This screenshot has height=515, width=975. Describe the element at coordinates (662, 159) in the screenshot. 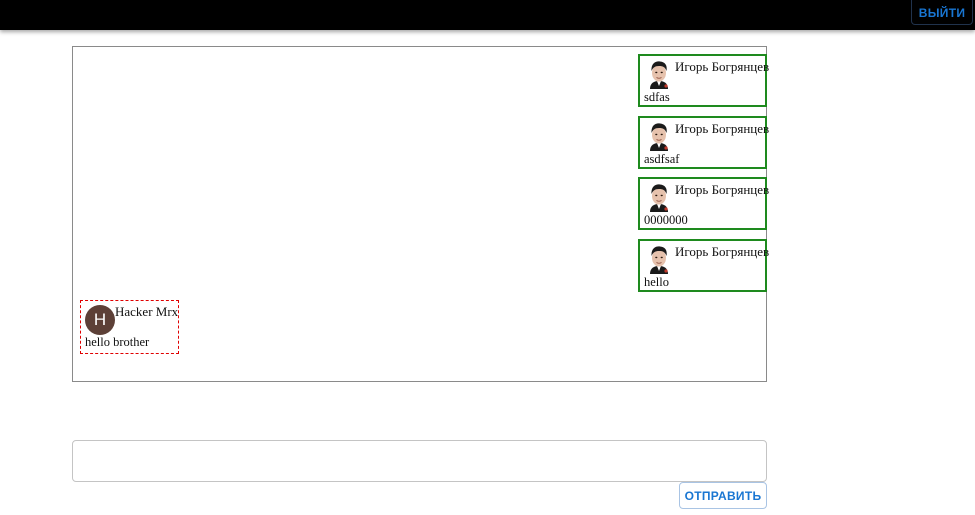

I see `message-text: asdfsaf` at that location.